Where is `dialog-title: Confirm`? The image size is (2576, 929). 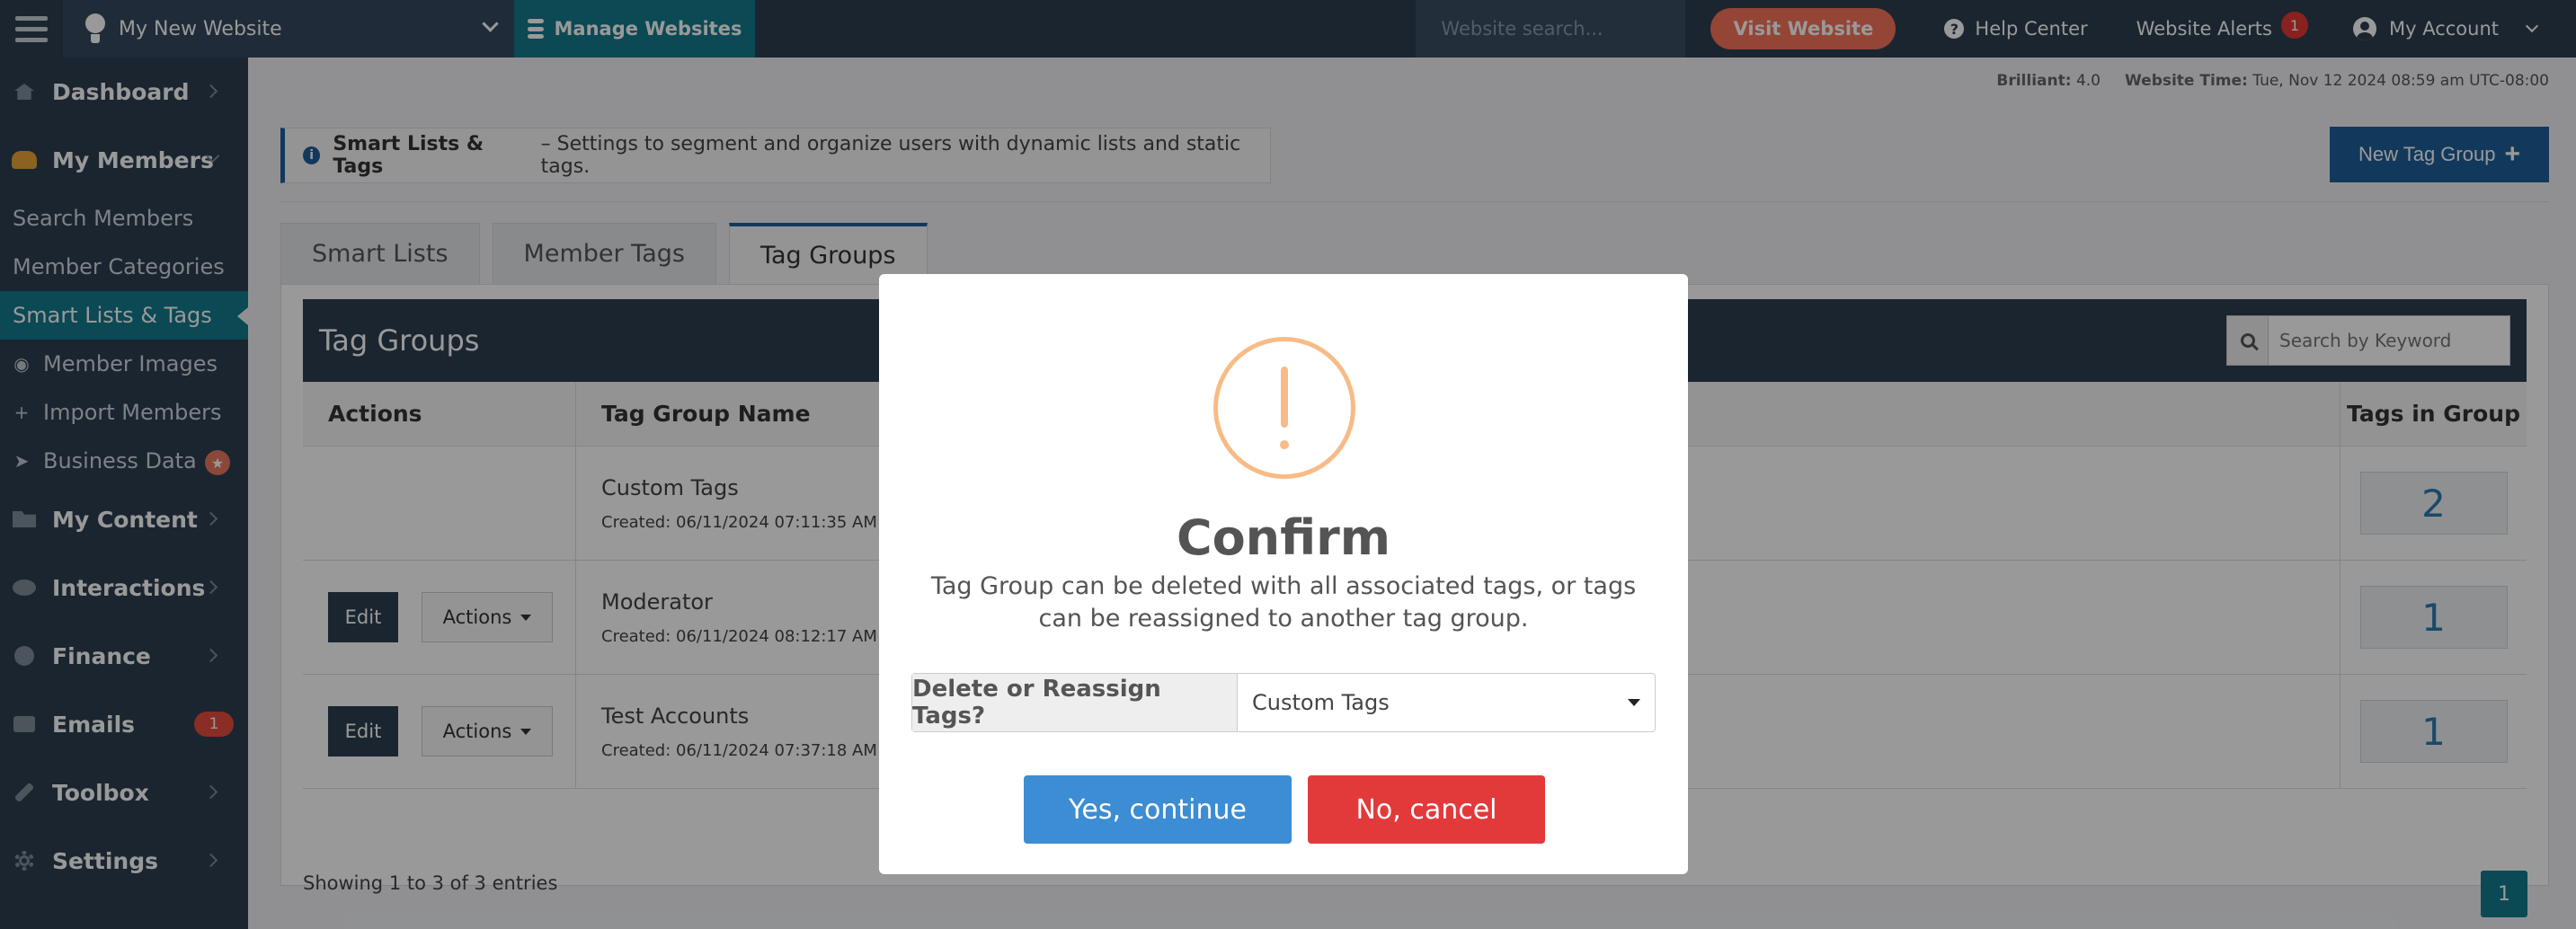 dialog-title: Confirm is located at coordinates (1283, 537).